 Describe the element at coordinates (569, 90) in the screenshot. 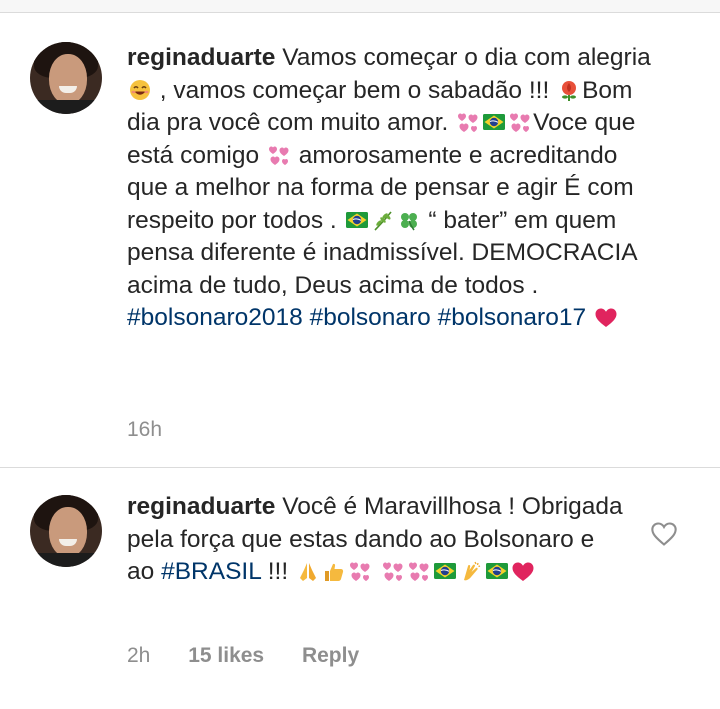

I see `rose-icon` at that location.